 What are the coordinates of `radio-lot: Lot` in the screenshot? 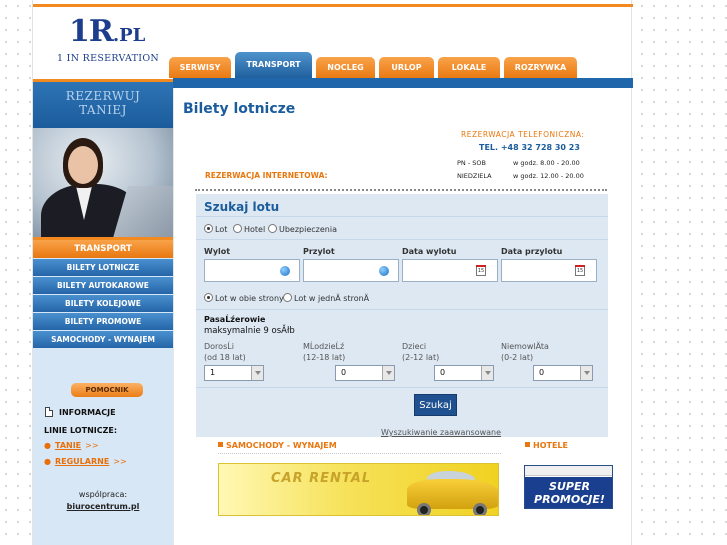 It's located at (215, 229).